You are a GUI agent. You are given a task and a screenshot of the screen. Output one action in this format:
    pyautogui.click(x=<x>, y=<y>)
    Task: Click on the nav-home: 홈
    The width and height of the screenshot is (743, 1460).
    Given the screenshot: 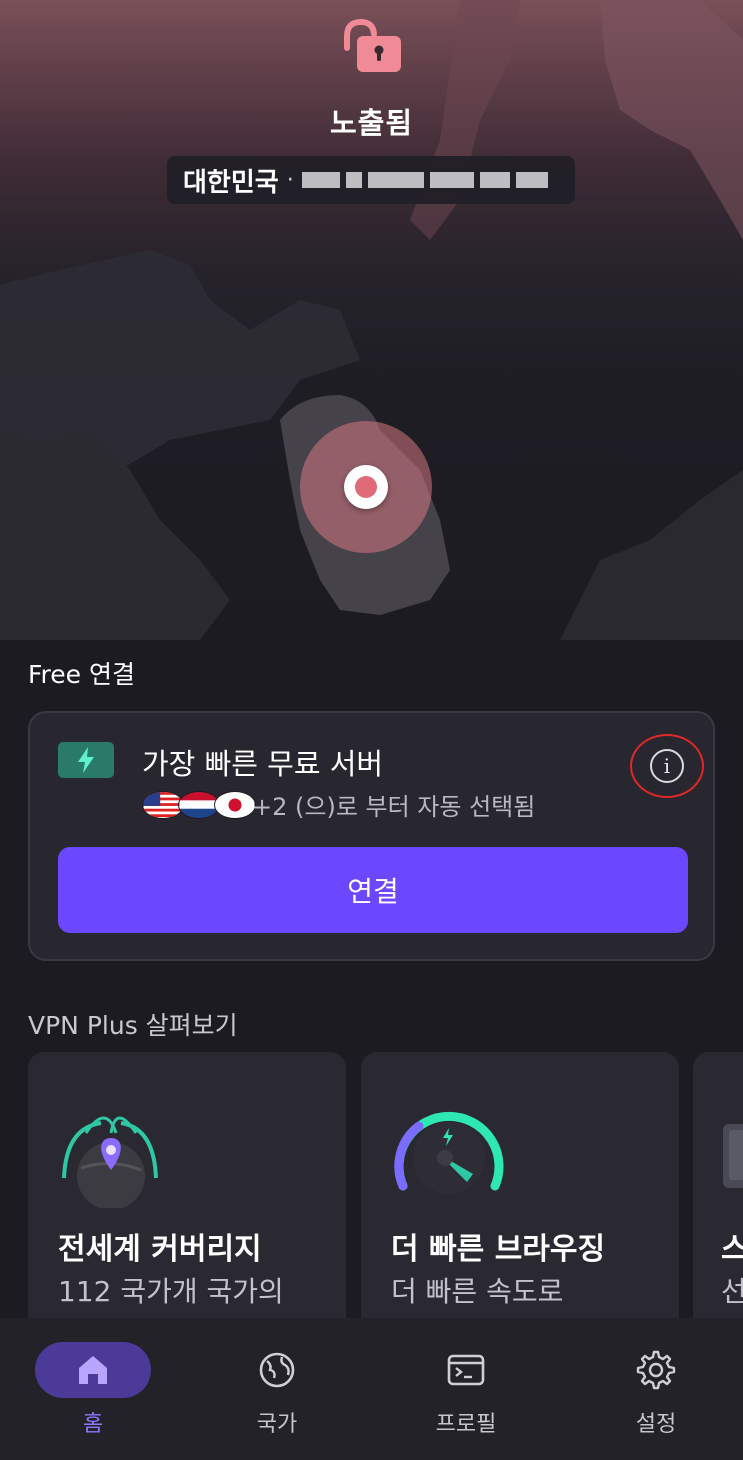 What is the action you would take?
    pyautogui.click(x=93, y=1389)
    